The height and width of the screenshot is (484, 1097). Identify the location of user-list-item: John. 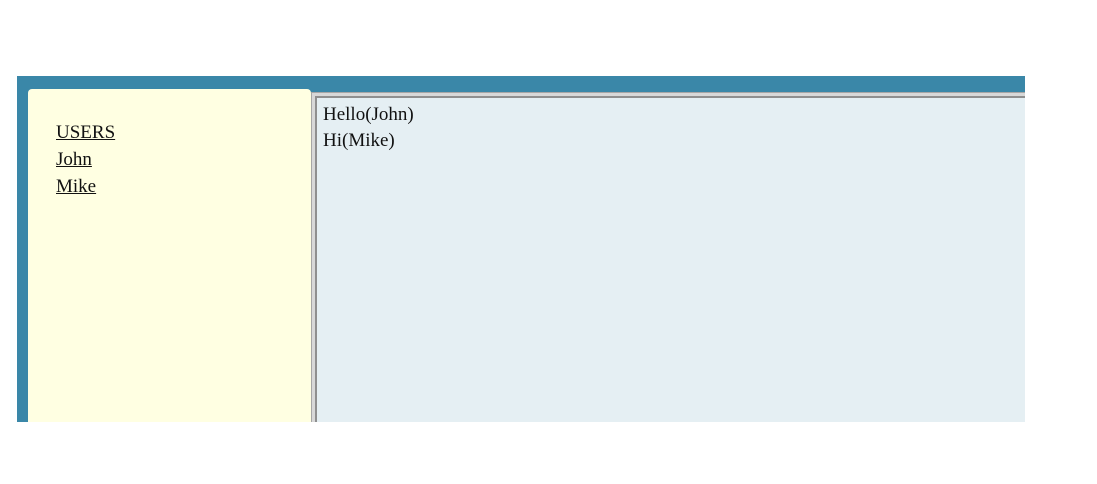
(85, 159).